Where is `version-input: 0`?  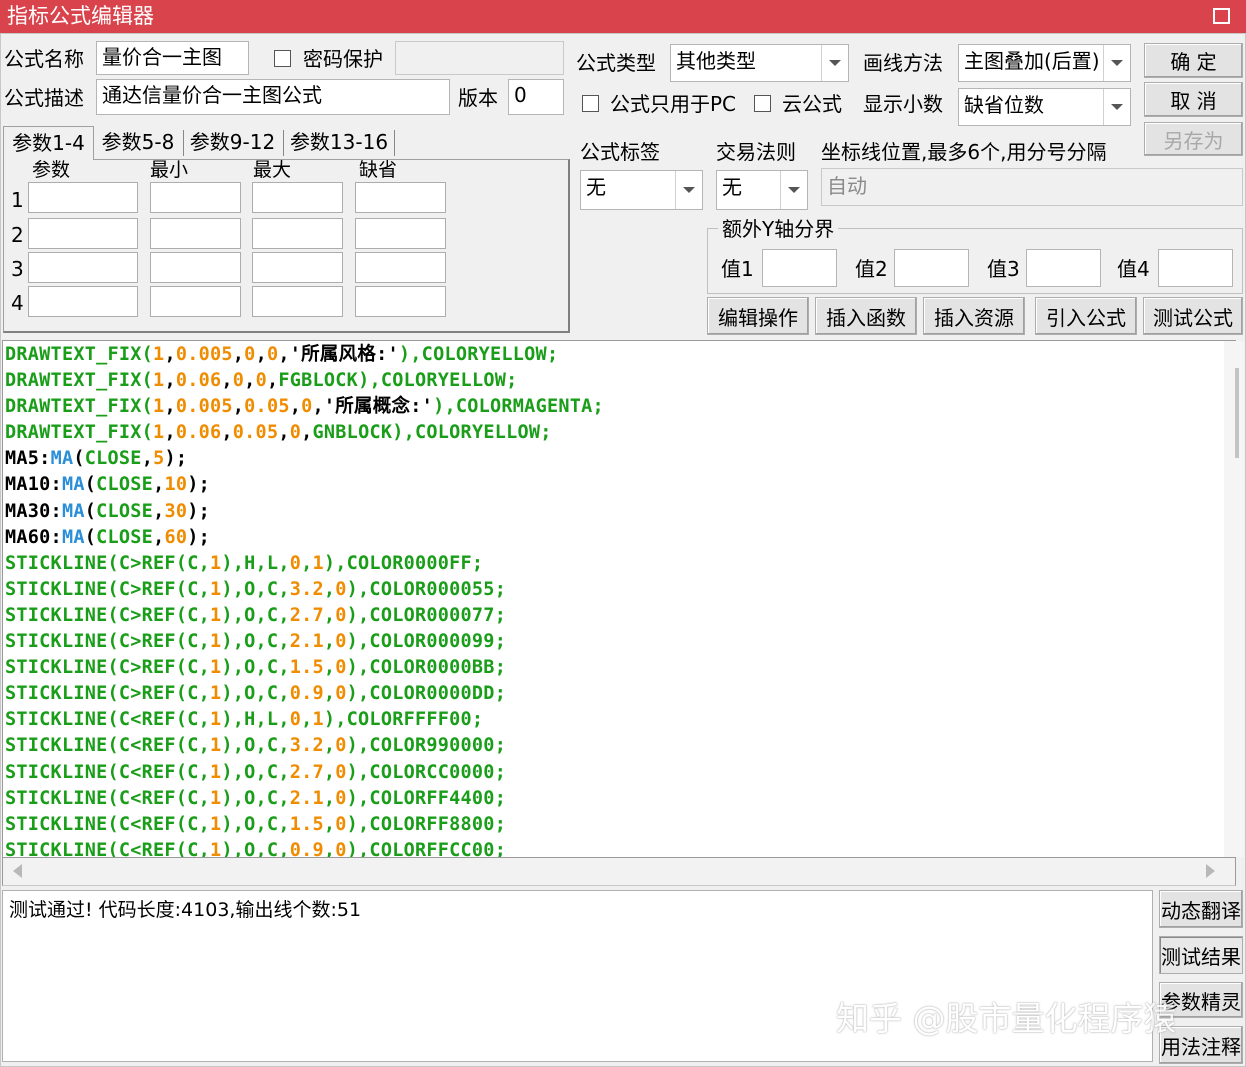 version-input: 0 is located at coordinates (536, 97).